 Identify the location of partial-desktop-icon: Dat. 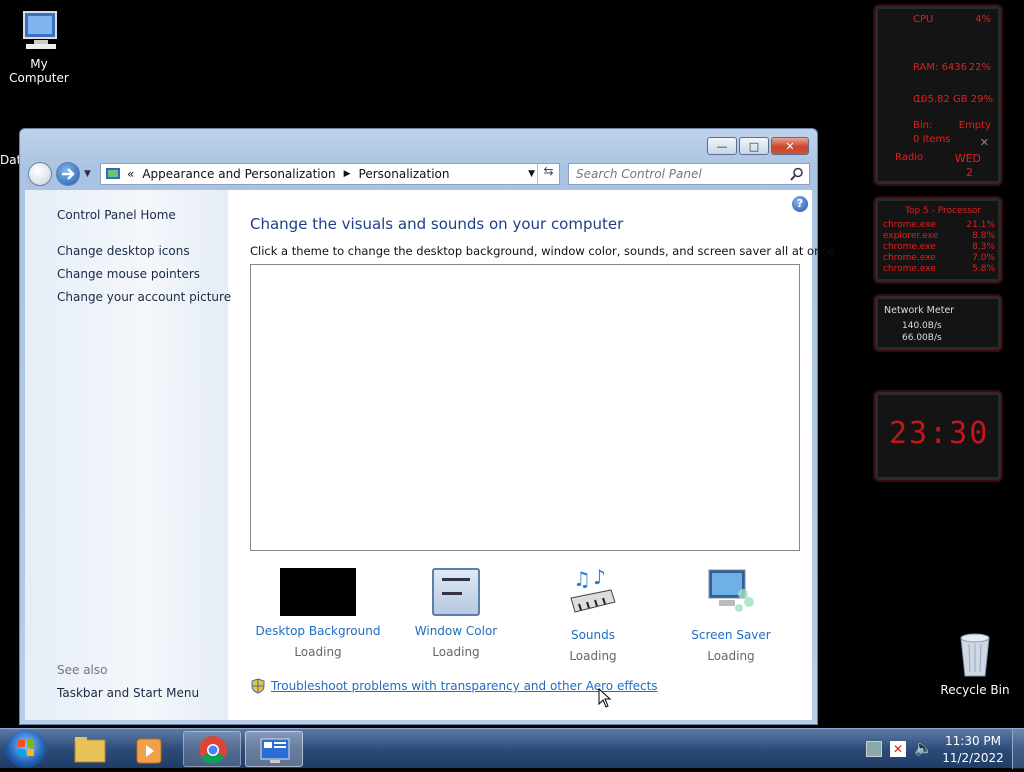
(10, 139).